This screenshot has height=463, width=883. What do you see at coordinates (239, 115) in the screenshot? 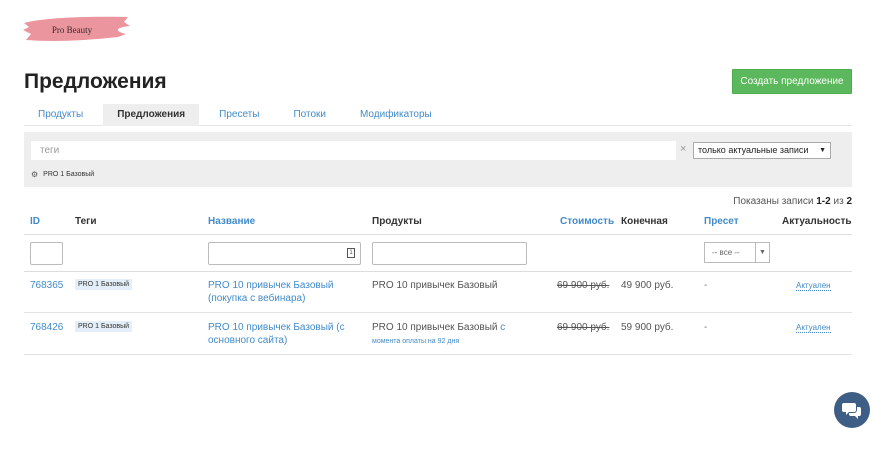
I see `tab-presets: Пресеты` at bounding box center [239, 115].